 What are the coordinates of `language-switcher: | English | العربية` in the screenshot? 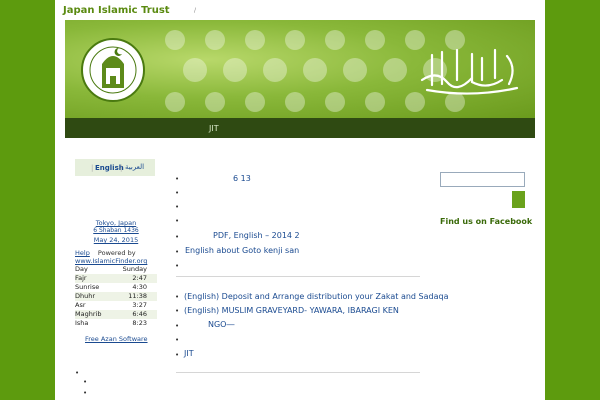 It's located at (115, 167).